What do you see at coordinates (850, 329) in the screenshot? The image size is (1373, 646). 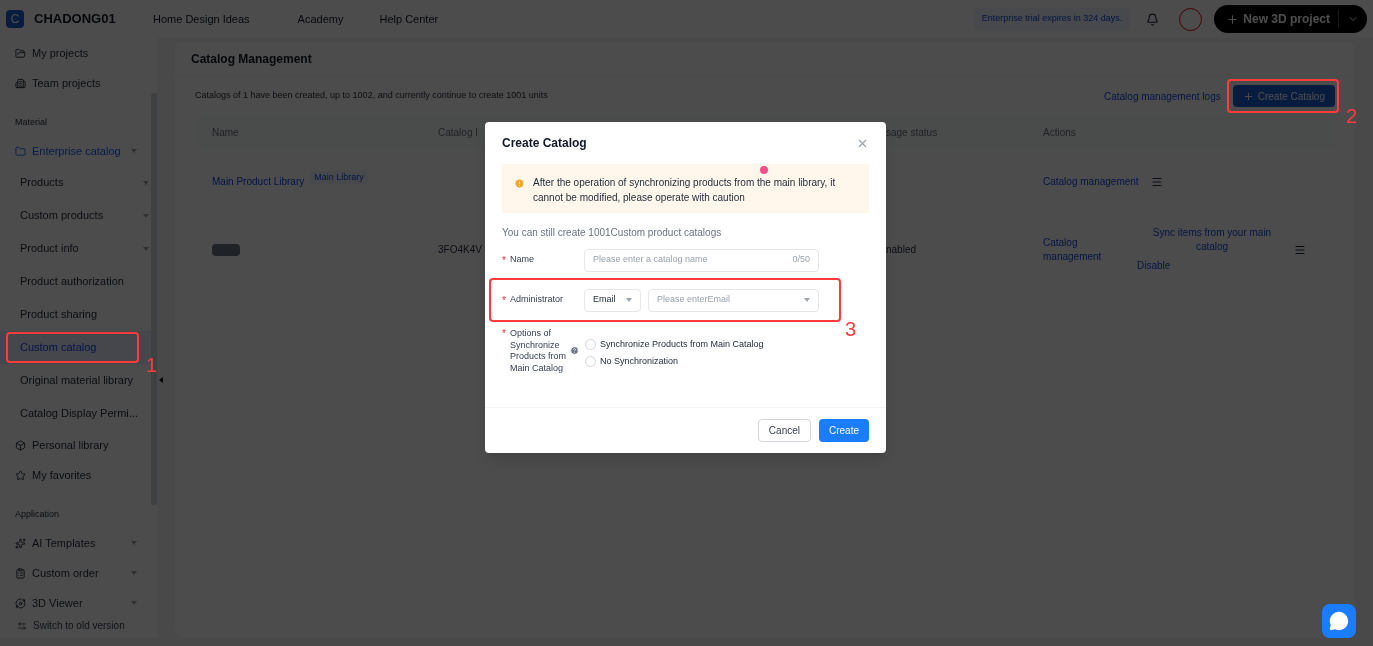 I see `annotation-number: 3` at bounding box center [850, 329].